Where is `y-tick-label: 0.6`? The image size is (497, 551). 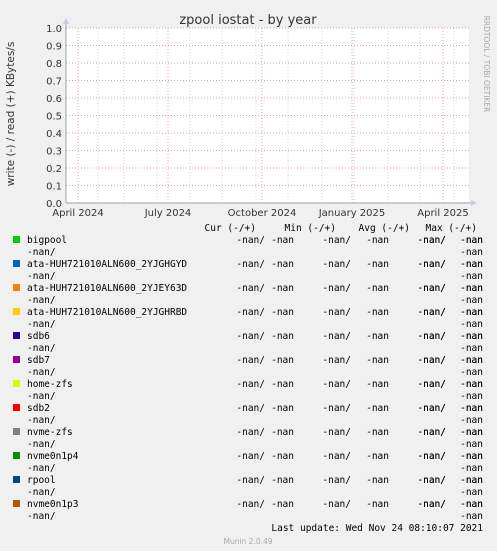
y-tick-label: 0.6 is located at coordinates (54, 99).